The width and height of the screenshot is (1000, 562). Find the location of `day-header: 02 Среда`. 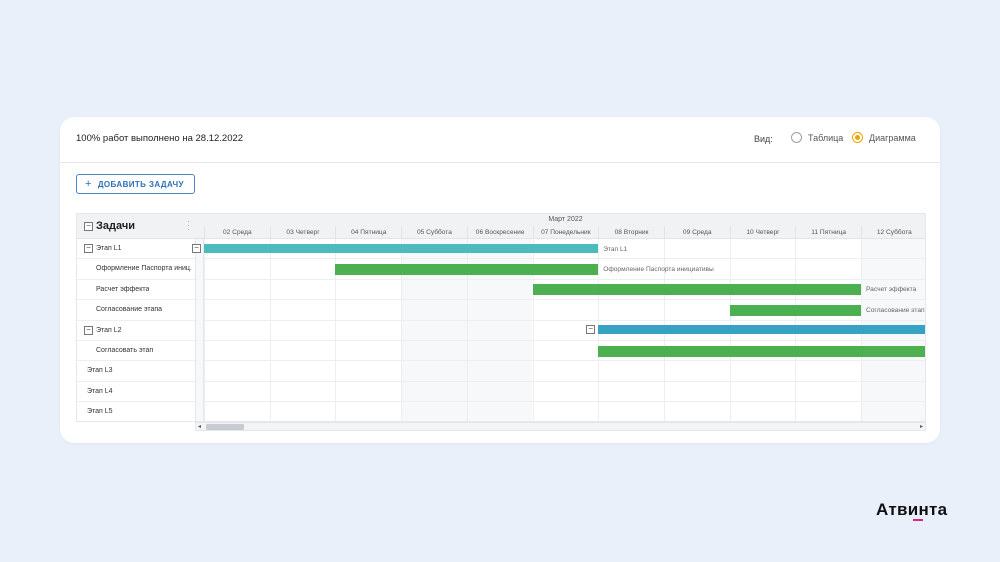

day-header: 02 Среда is located at coordinates (237, 232).